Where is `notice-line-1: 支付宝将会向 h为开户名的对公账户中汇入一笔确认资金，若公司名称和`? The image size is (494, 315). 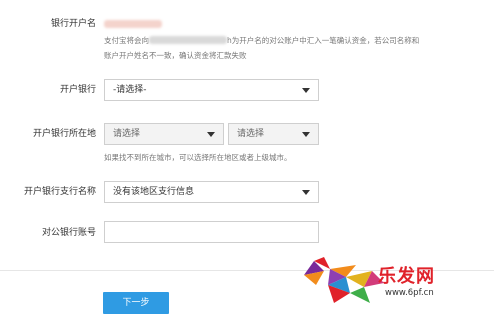 notice-line-1: 支付宝将会向 h为开户名的对公账户中汇入一笔确认资金，若公司名称和 is located at coordinates (299, 41).